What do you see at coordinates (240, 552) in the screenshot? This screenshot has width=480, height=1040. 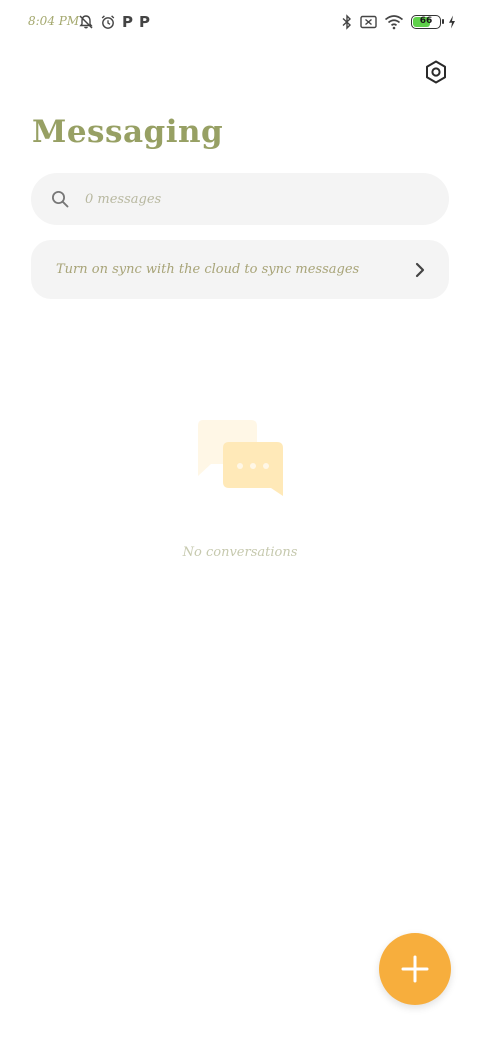 I see `empty-state-text: No conversations` at bounding box center [240, 552].